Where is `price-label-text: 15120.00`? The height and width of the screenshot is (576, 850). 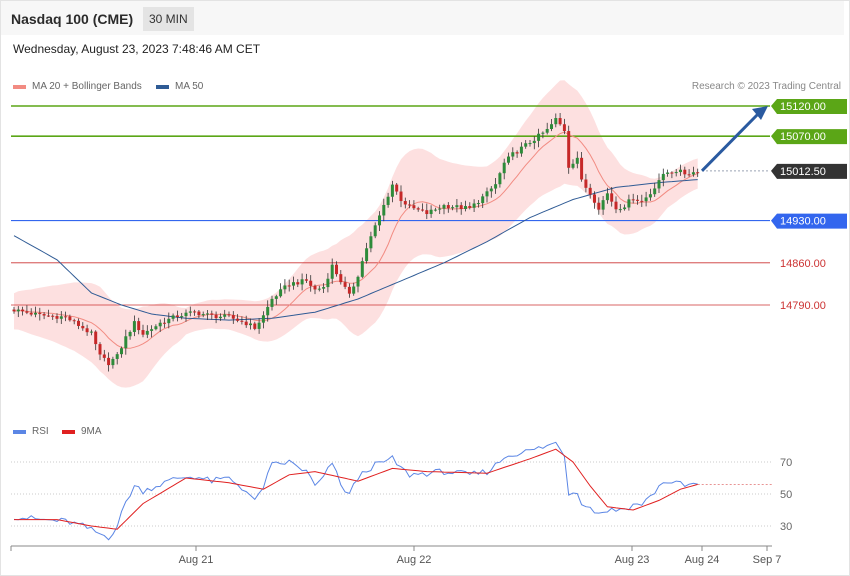
price-label-text: 15120.00 is located at coordinates (803, 107).